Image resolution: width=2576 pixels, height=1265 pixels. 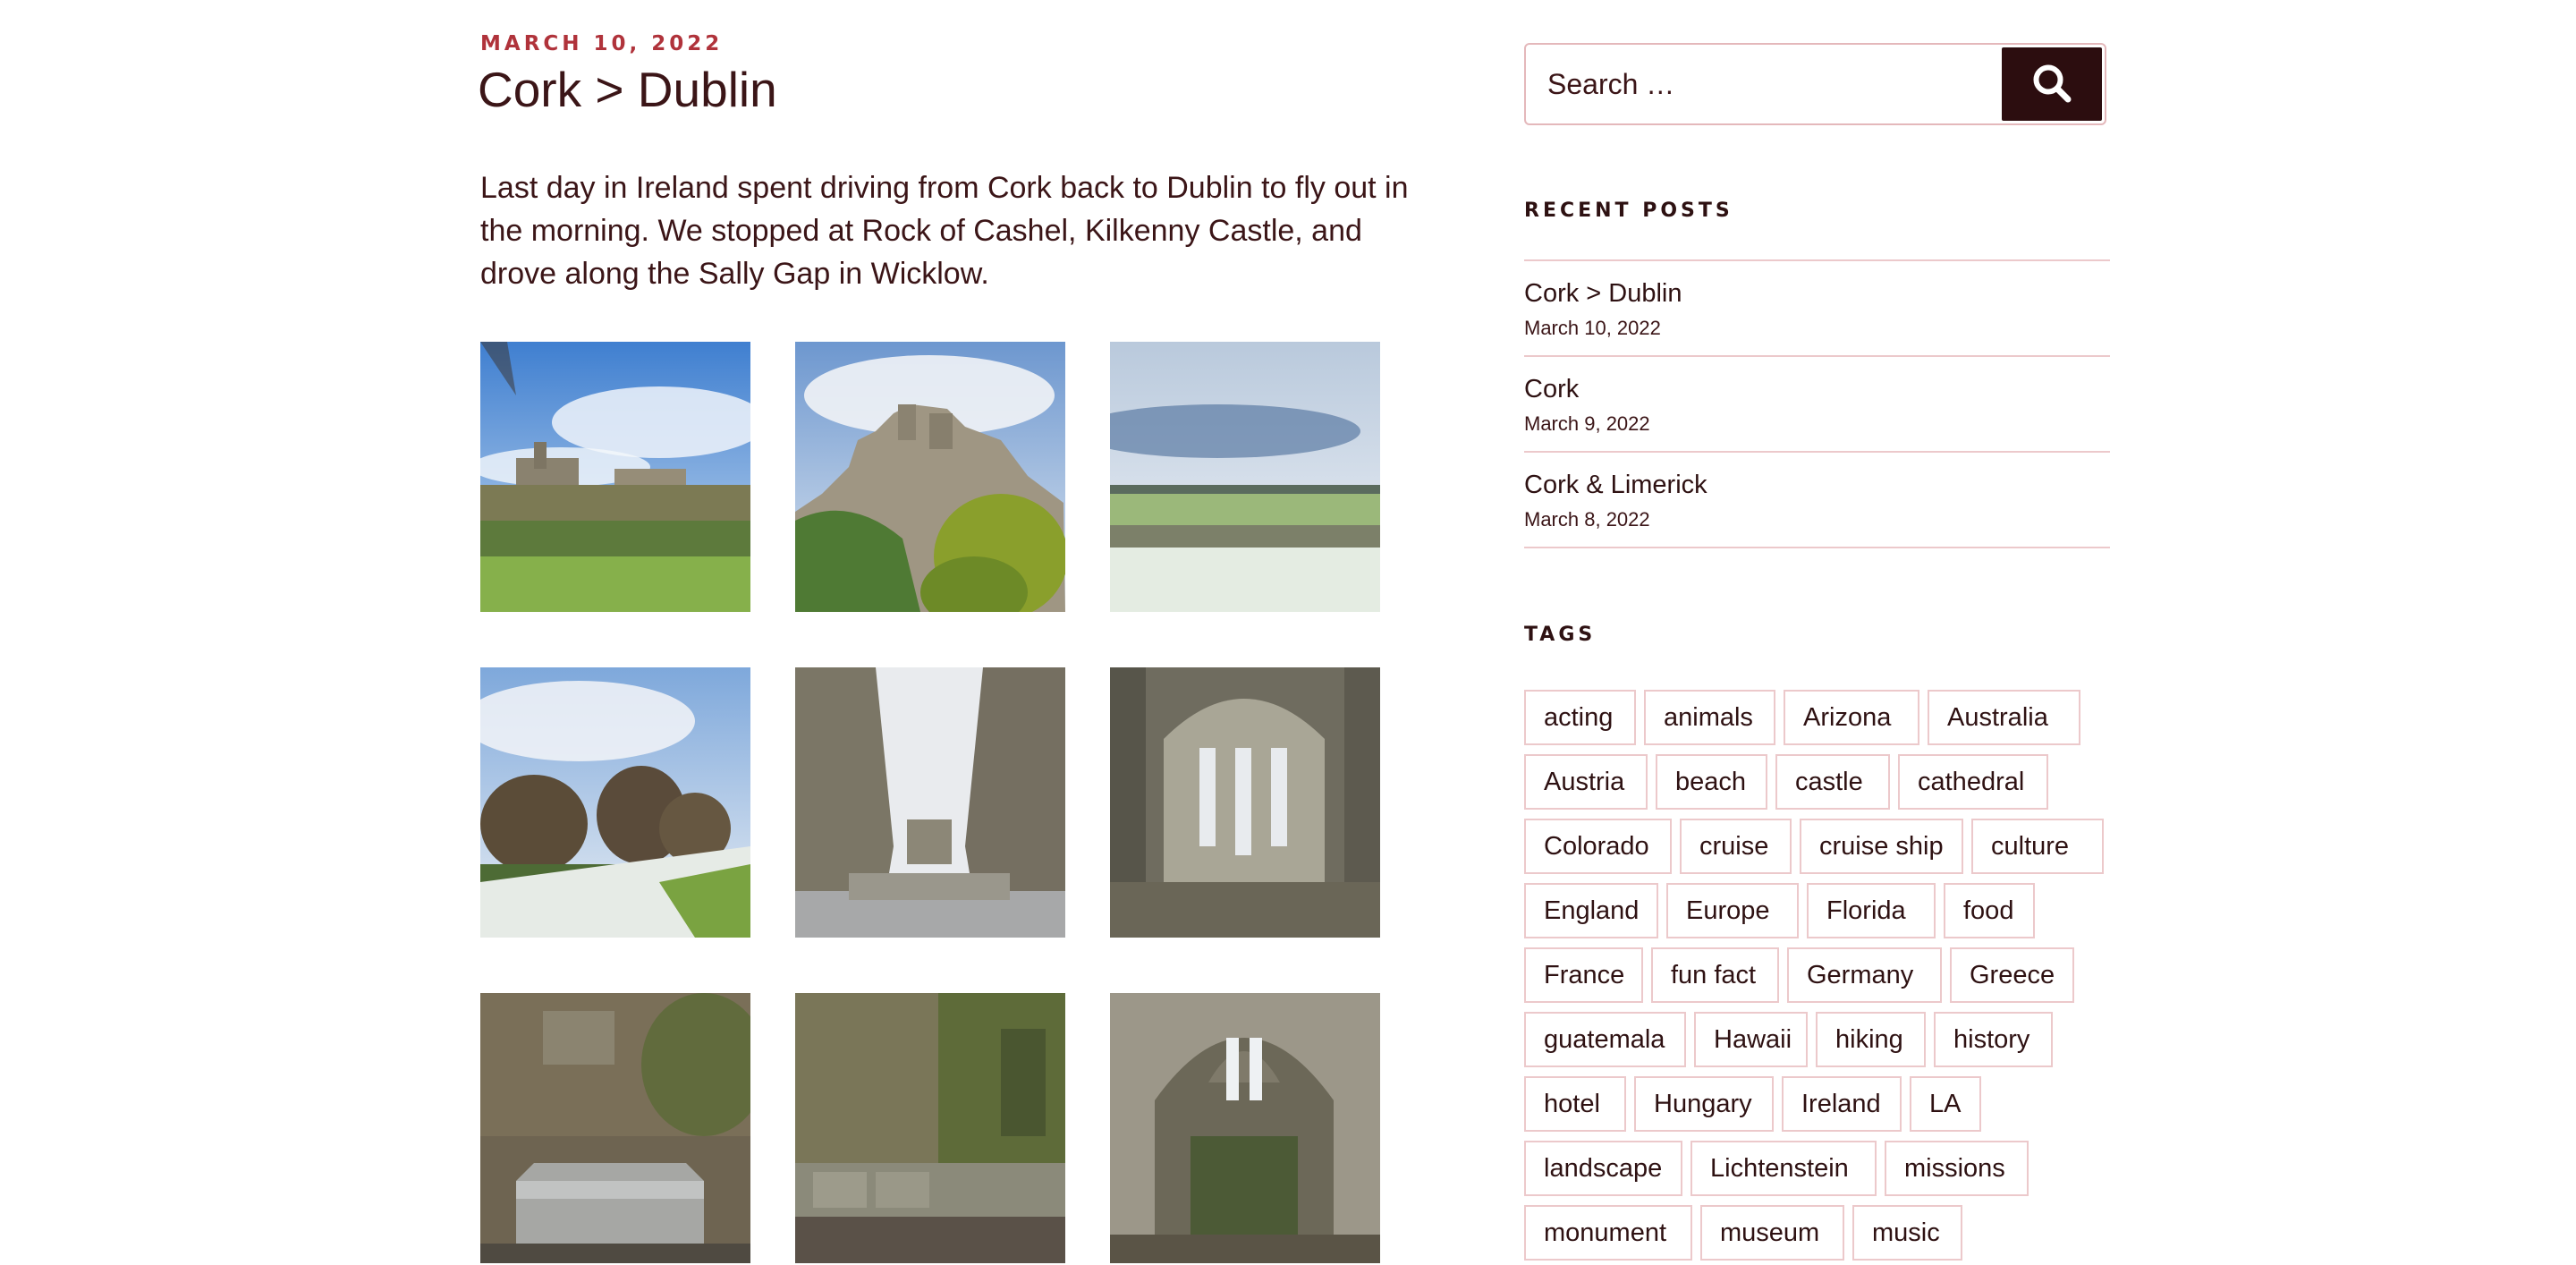 What do you see at coordinates (1245, 1128) in the screenshot?
I see `gallery-photo-arched-doorway` at bounding box center [1245, 1128].